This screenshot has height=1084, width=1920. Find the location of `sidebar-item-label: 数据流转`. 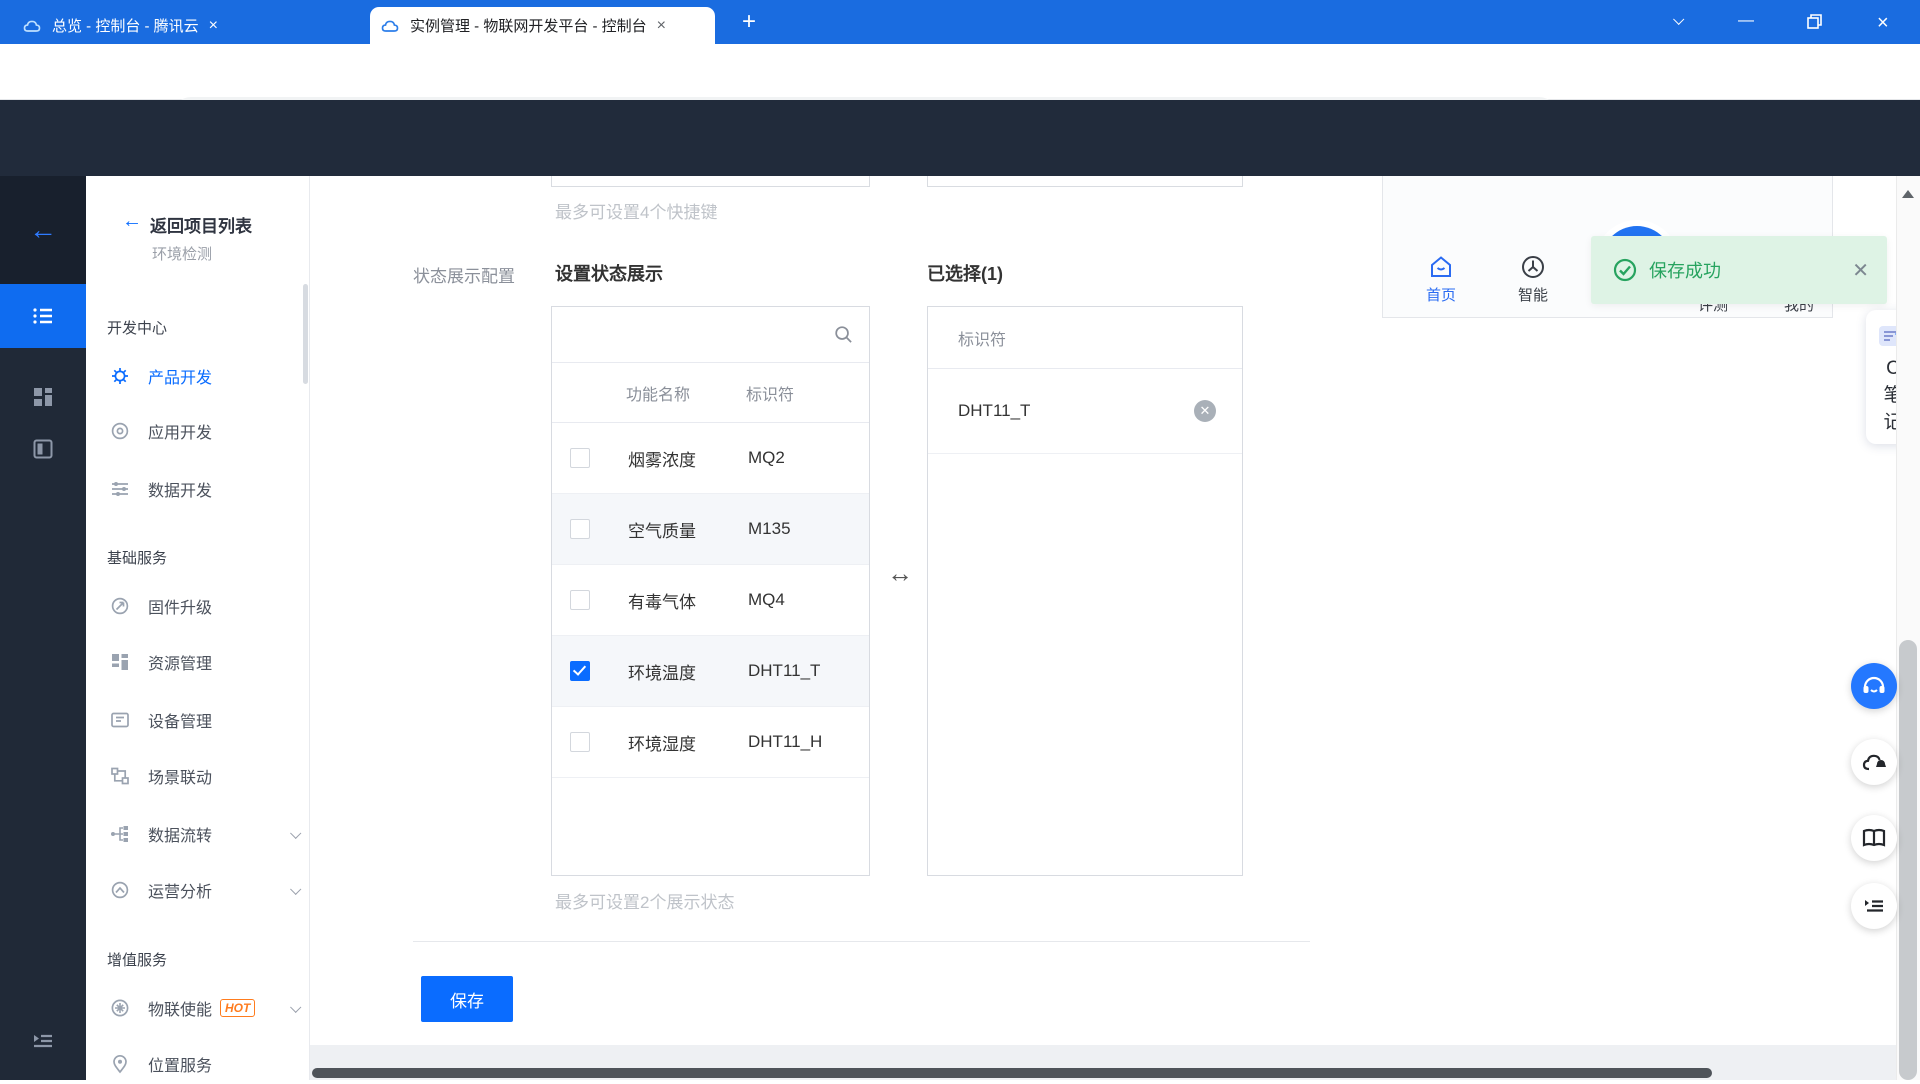

sidebar-item-label: 数据流转 is located at coordinates (180, 836).